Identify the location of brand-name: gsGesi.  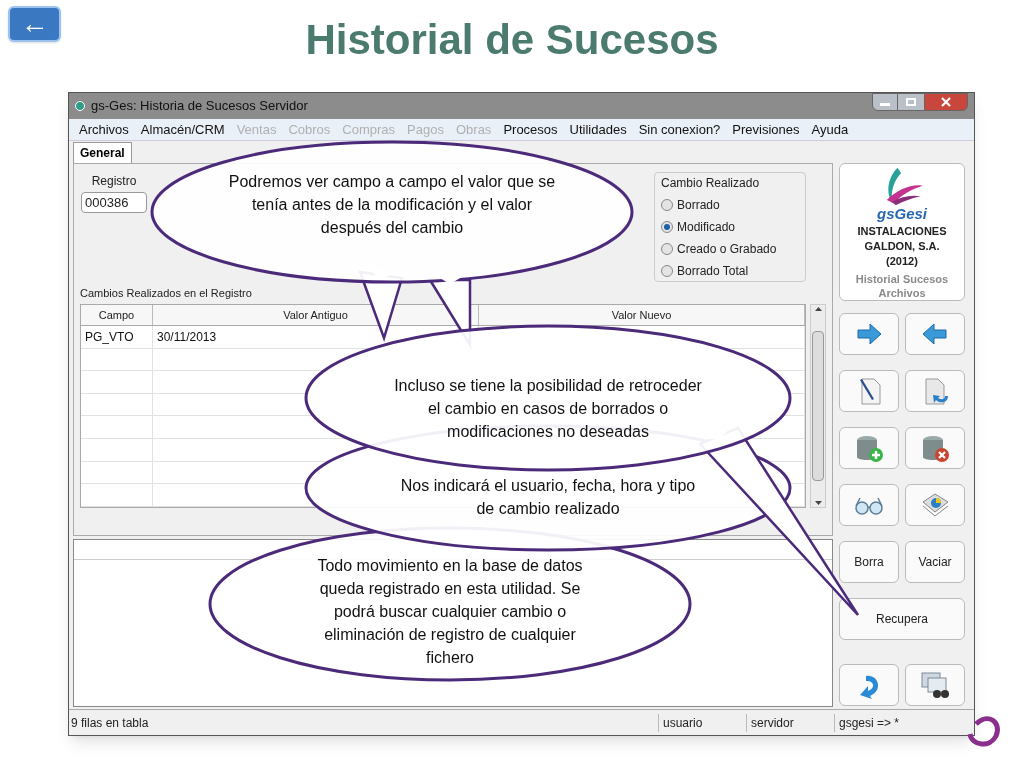
(902, 214).